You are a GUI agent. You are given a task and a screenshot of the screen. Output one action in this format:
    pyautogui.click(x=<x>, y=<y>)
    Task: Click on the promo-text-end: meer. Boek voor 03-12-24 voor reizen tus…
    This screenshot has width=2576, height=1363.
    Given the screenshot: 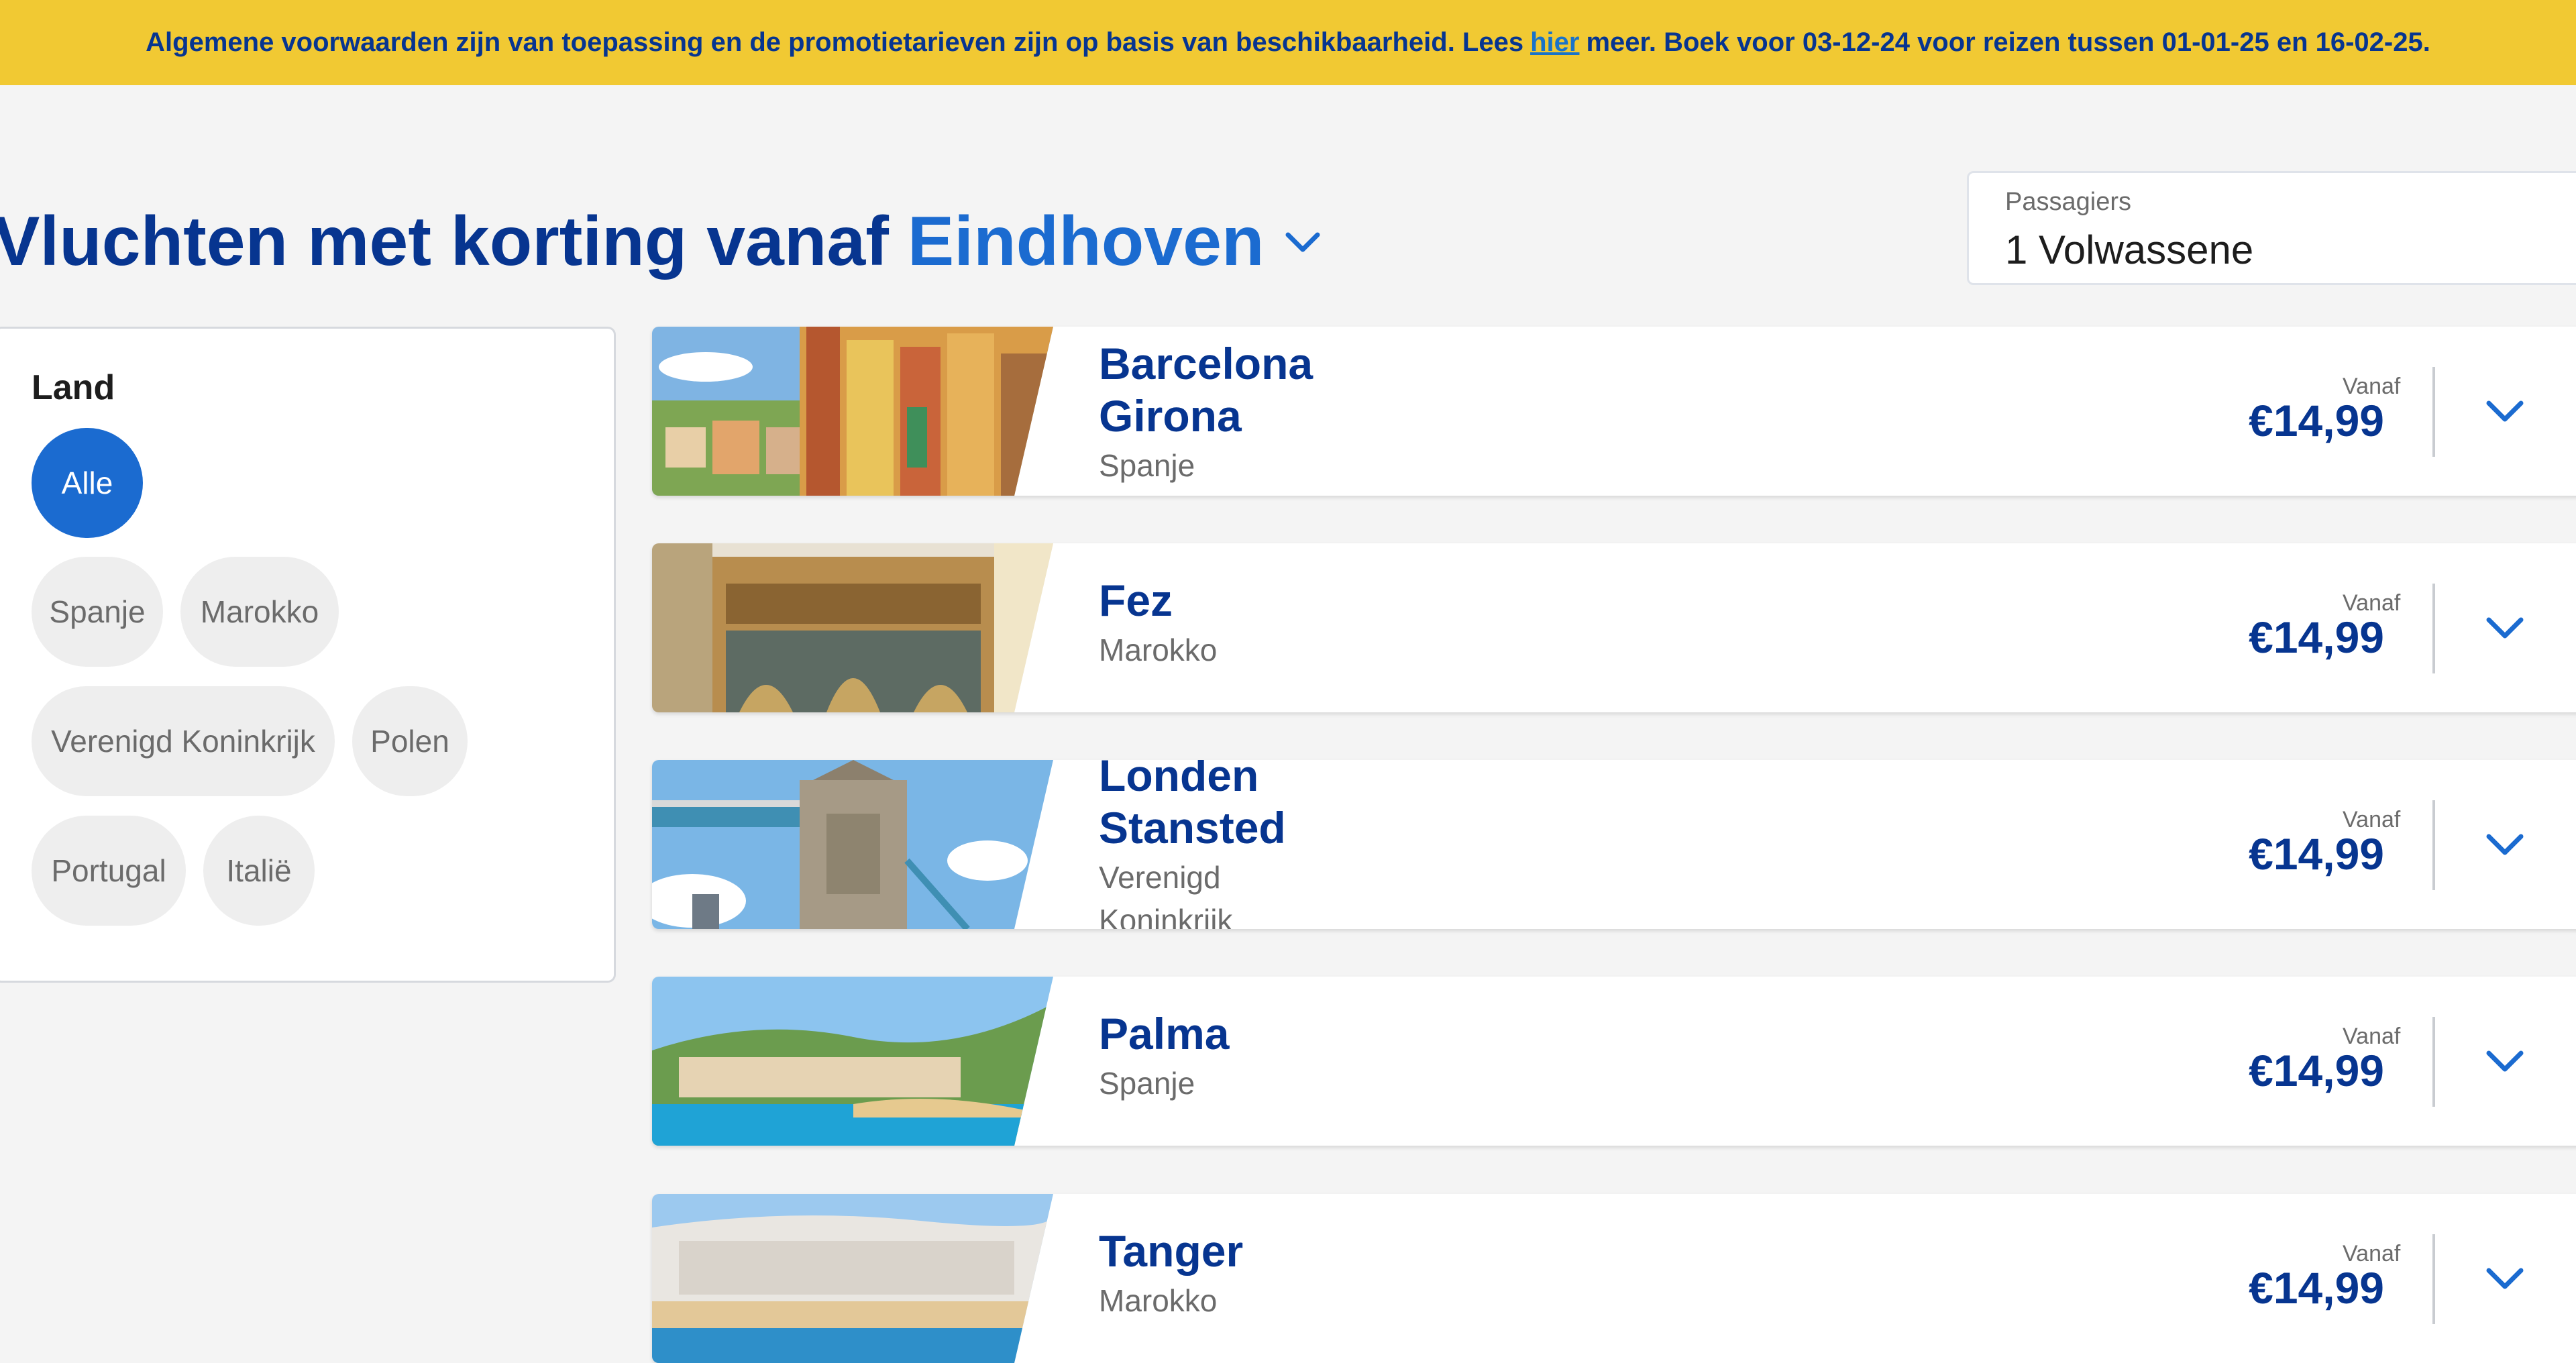 What is the action you would take?
    pyautogui.click(x=2008, y=42)
    